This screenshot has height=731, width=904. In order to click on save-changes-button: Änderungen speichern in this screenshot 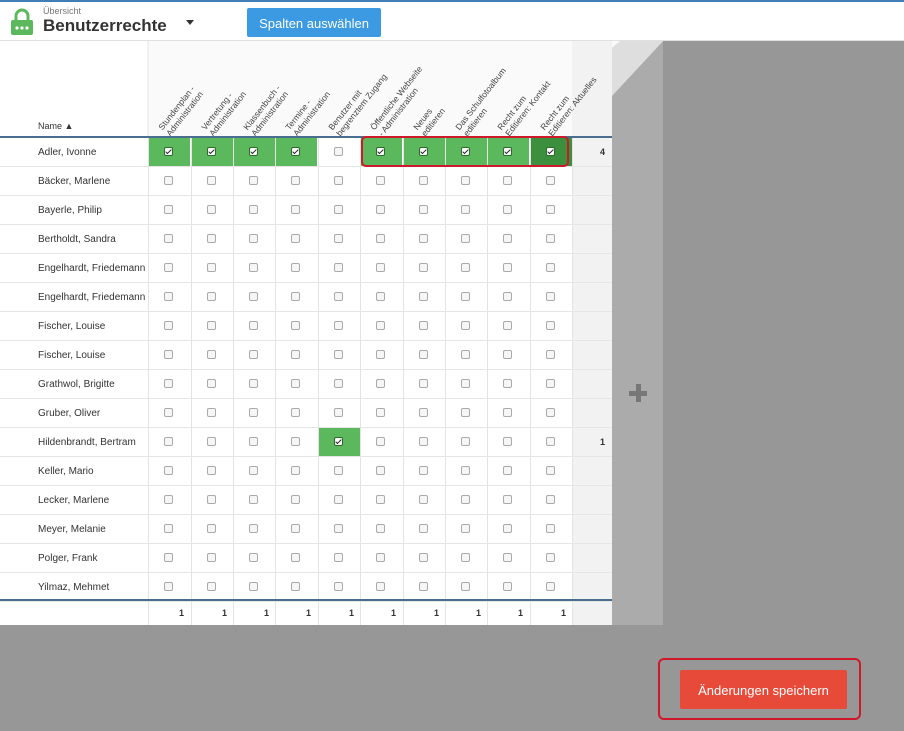, I will do `click(763, 689)`.